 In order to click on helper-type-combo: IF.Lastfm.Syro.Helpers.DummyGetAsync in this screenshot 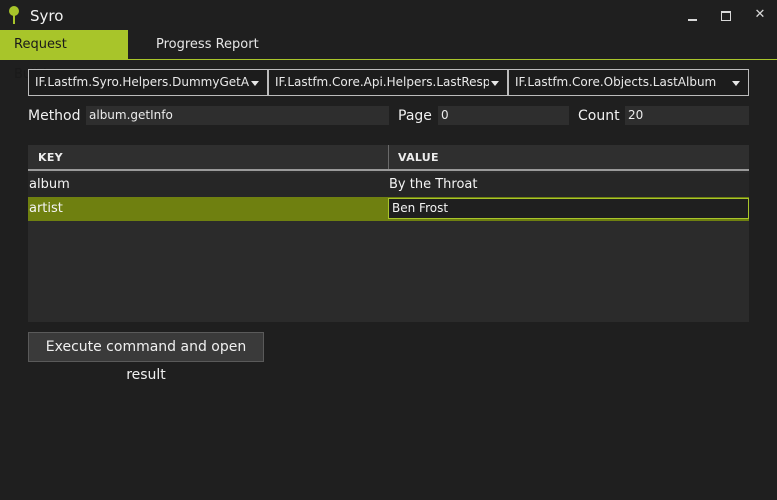, I will do `click(148, 82)`.